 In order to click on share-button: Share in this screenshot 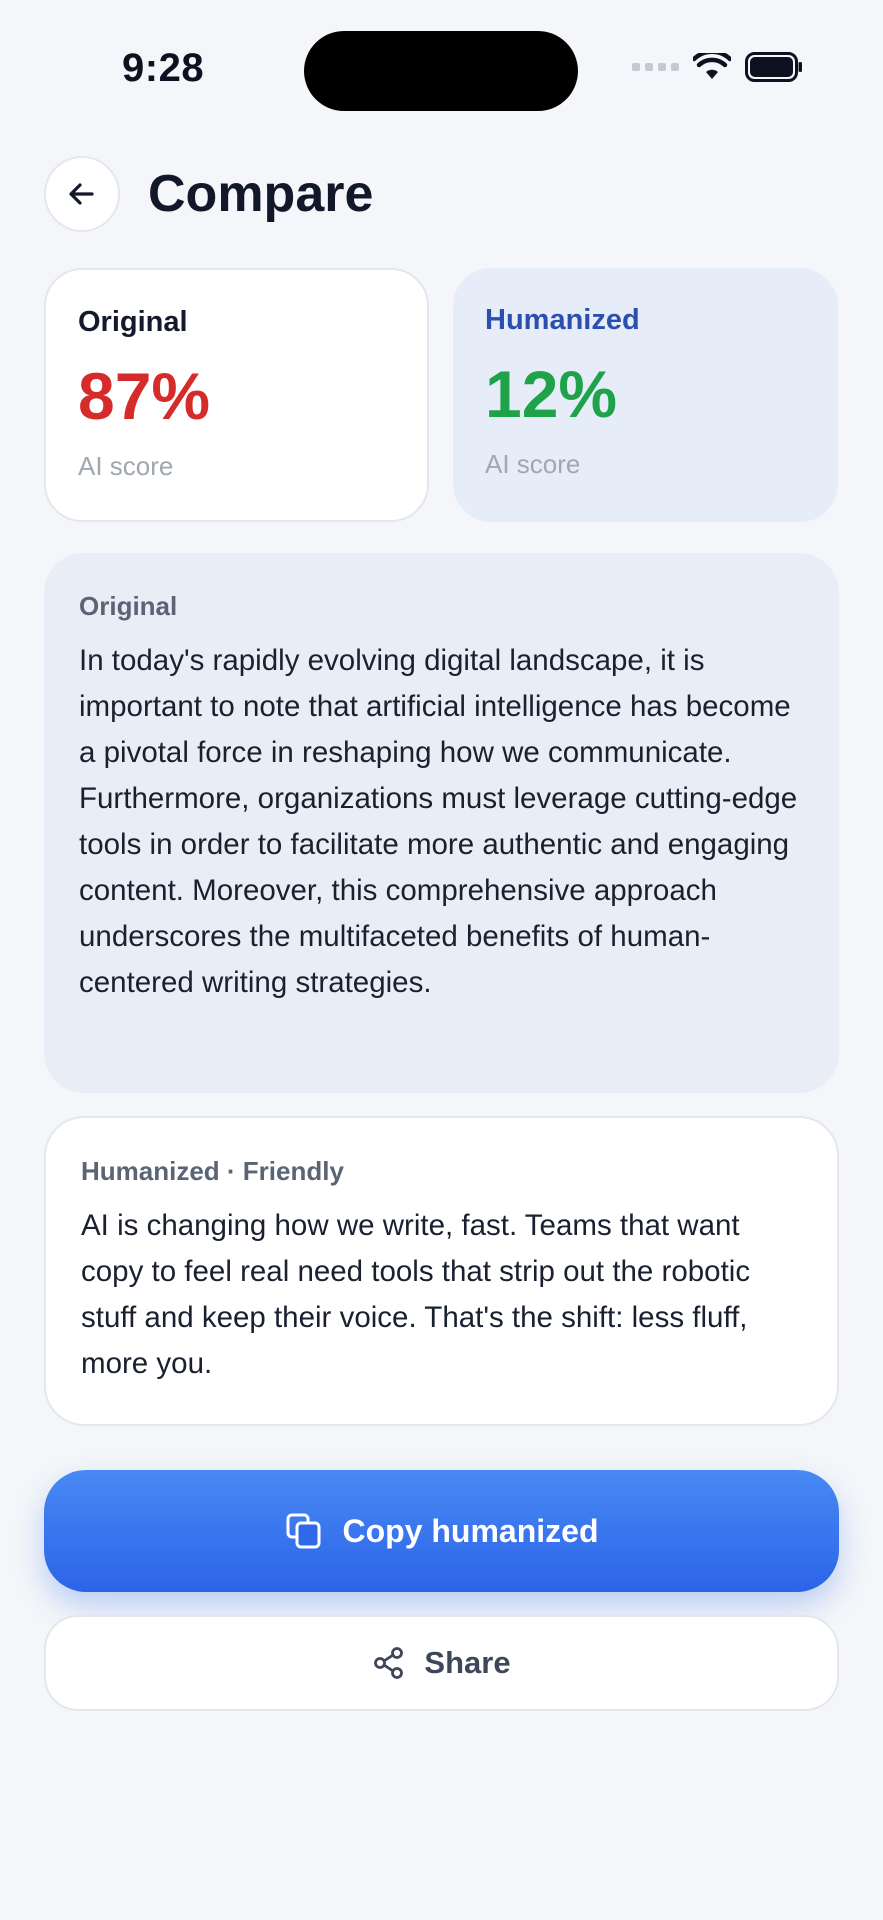, I will do `click(441, 1663)`.